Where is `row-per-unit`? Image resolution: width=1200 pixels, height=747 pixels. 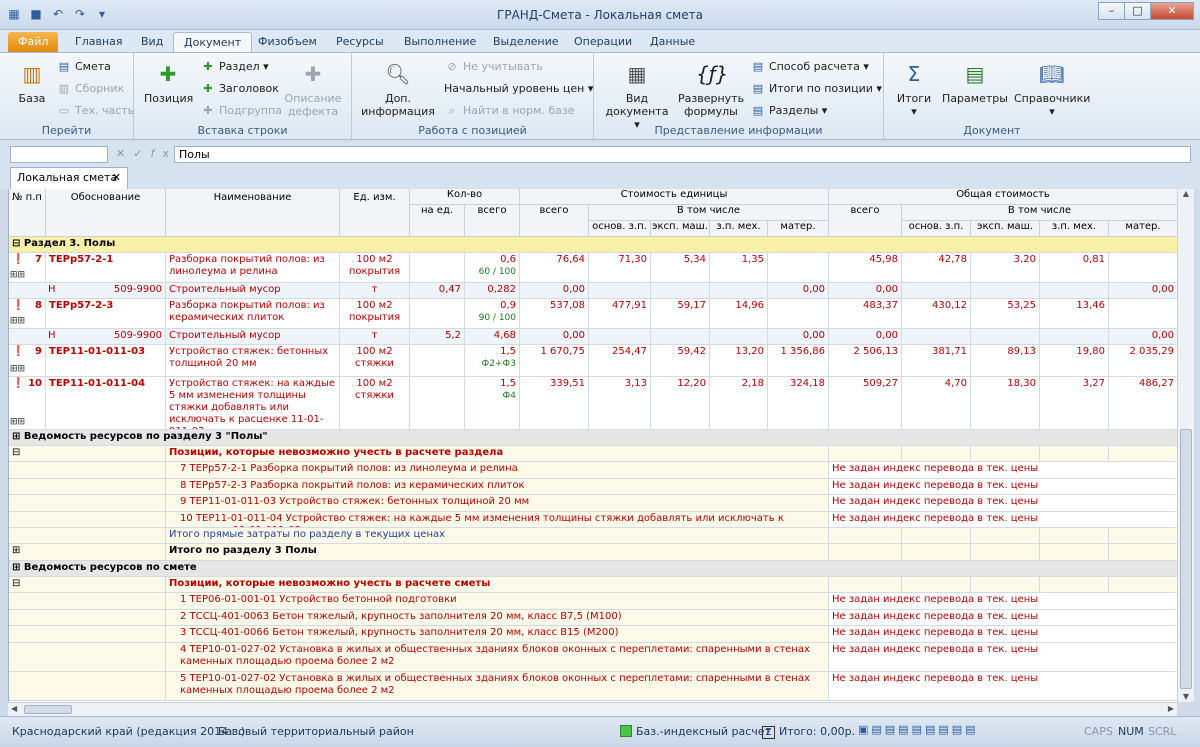 row-per-unit is located at coordinates (437, 360).